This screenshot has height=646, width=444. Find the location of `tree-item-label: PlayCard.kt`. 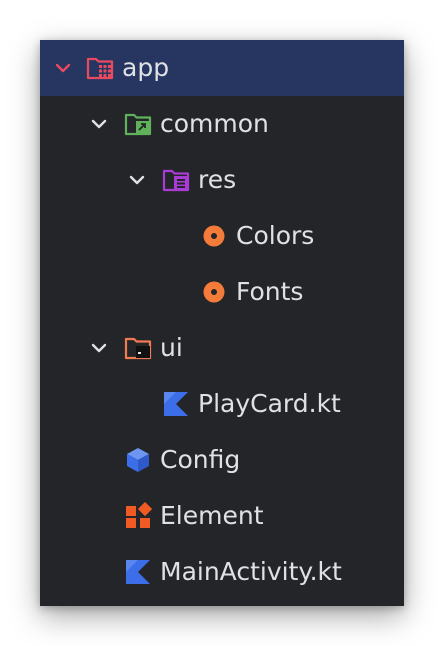

tree-item-label: PlayCard.kt is located at coordinates (269, 403).